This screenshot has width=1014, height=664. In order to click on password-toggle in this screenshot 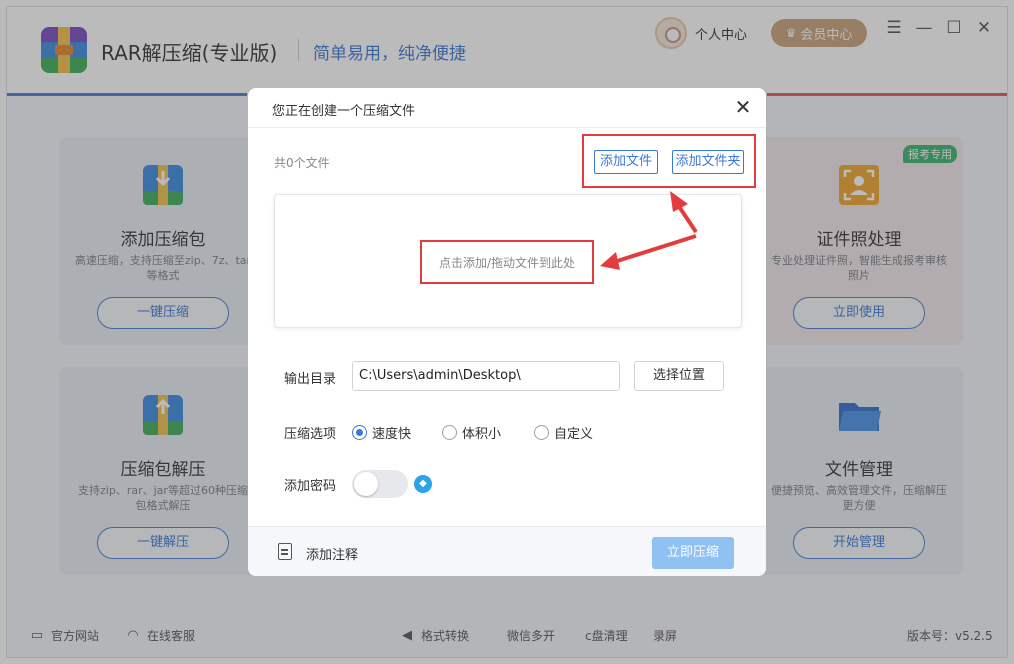, I will do `click(380, 484)`.